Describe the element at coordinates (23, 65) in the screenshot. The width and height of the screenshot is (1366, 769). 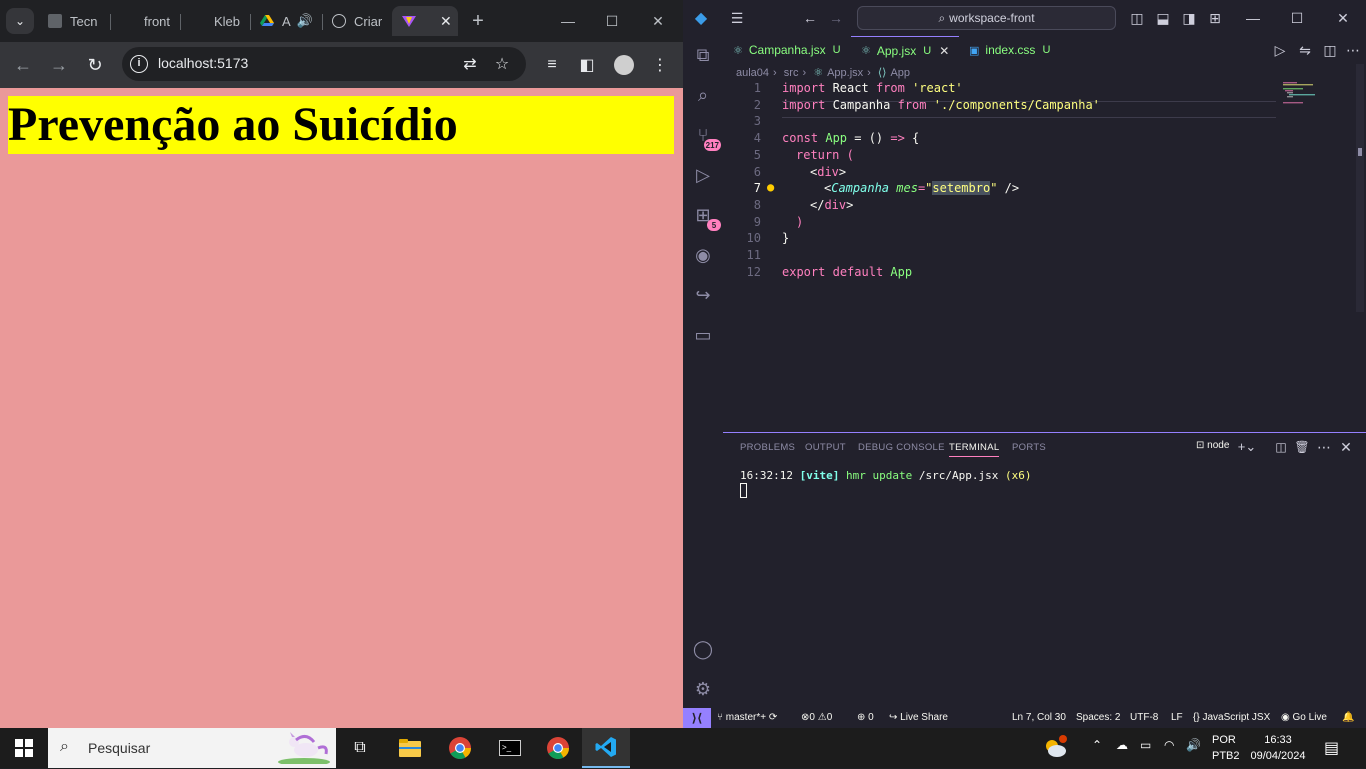
I see `back-button: ←` at that location.